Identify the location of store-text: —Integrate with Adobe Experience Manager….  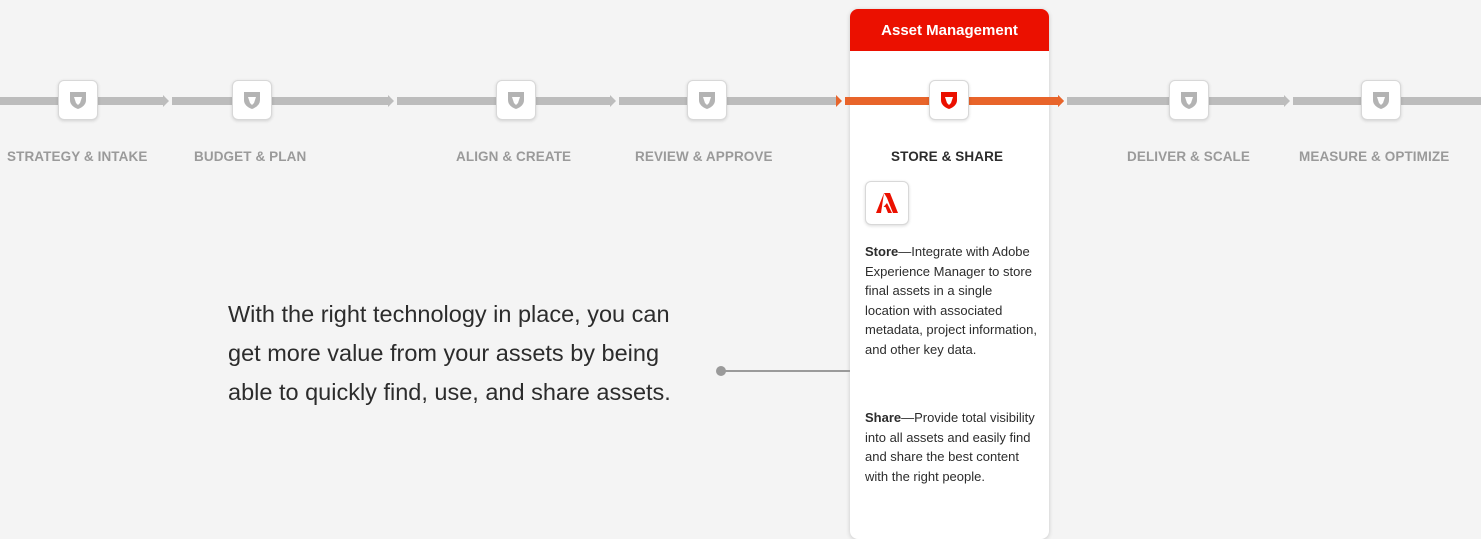
(951, 300).